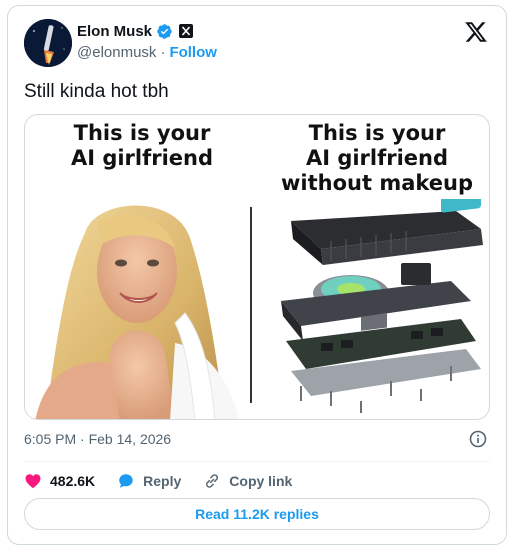  I want to click on reply-button: Reply, so click(149, 481).